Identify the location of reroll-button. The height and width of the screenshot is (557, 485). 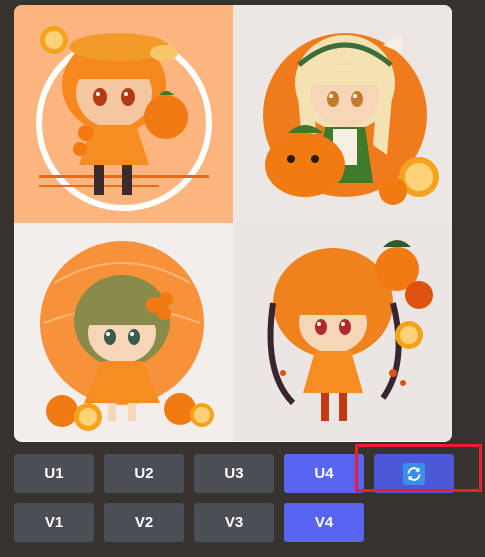
(414, 473).